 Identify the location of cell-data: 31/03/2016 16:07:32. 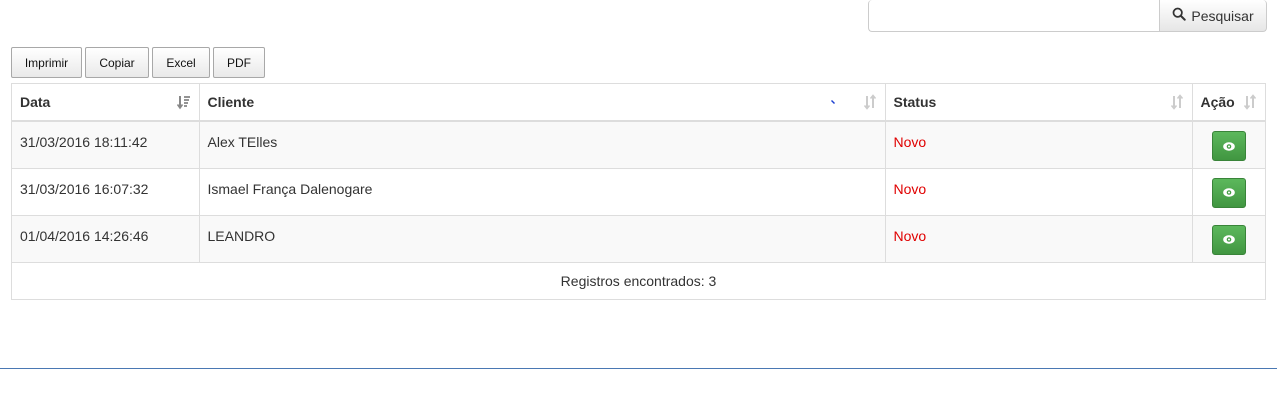
(106, 191).